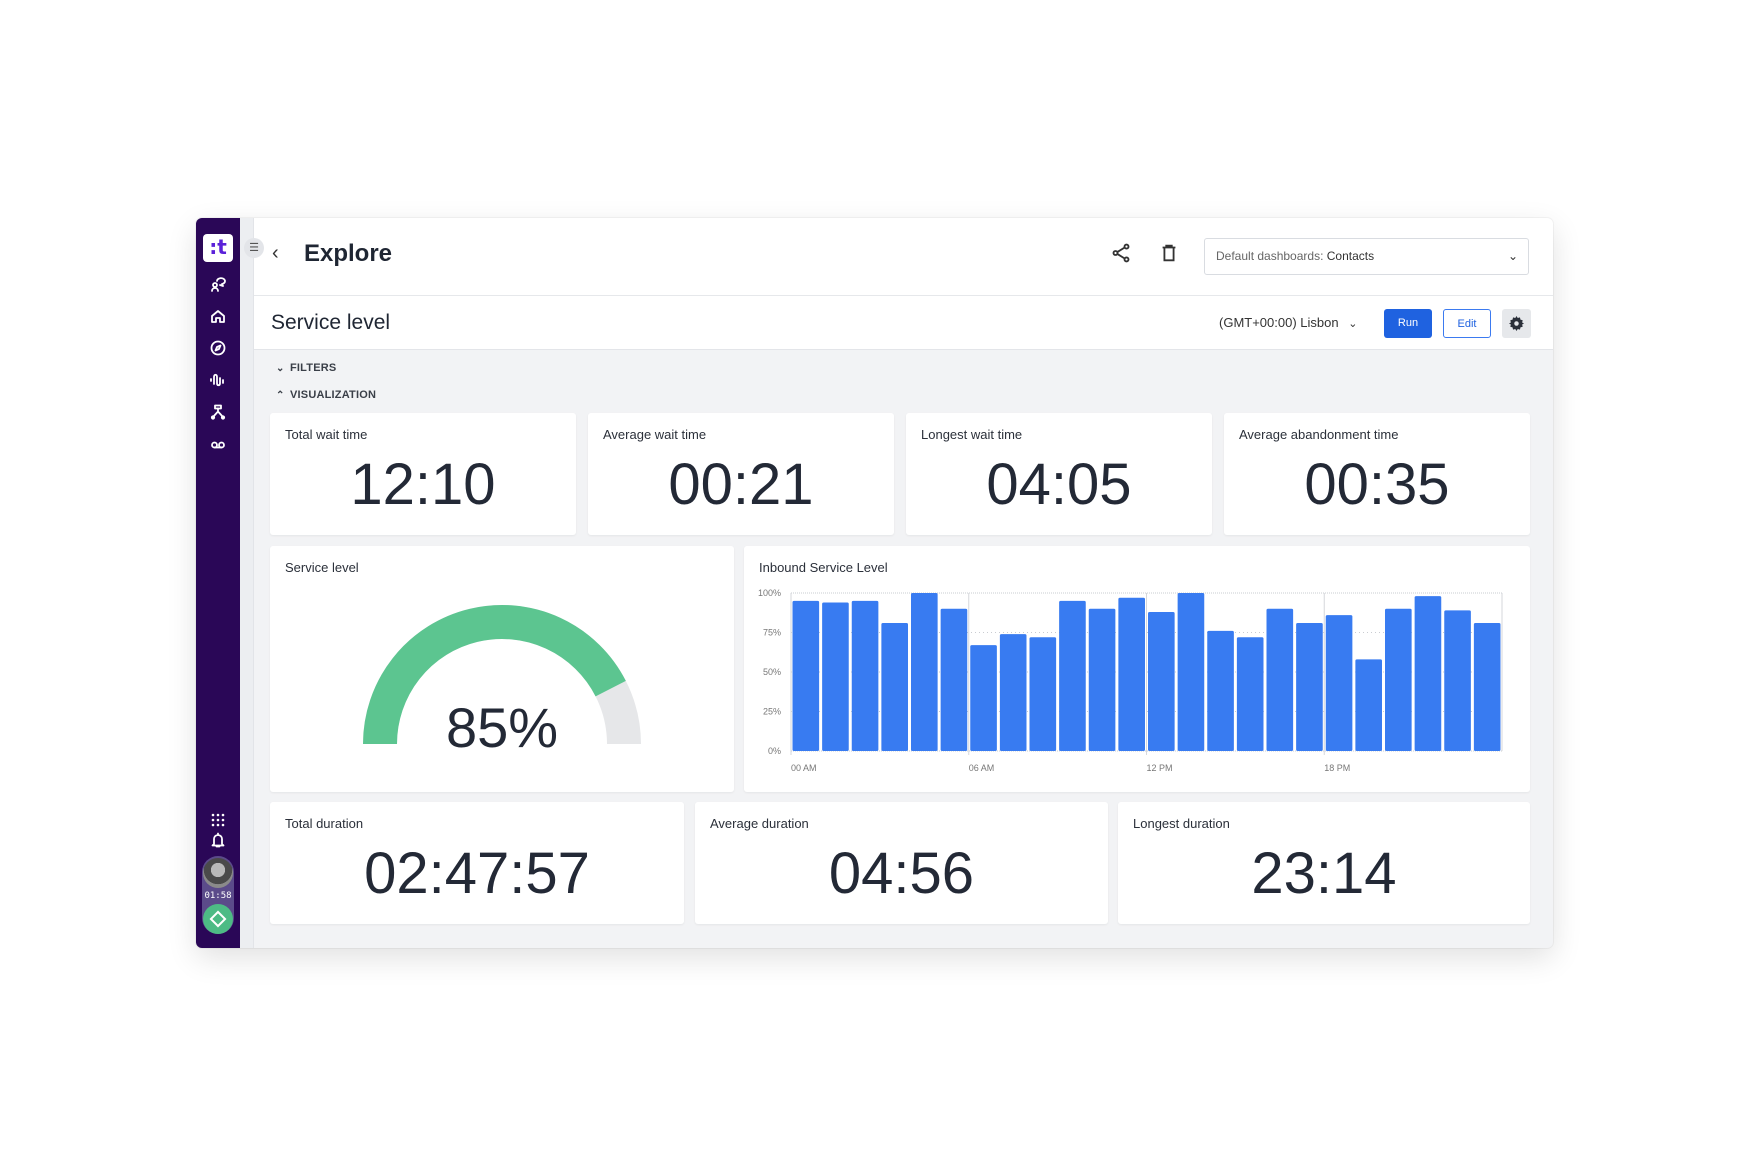 The image size is (1740, 1160). I want to click on page-title: Explore, so click(348, 253).